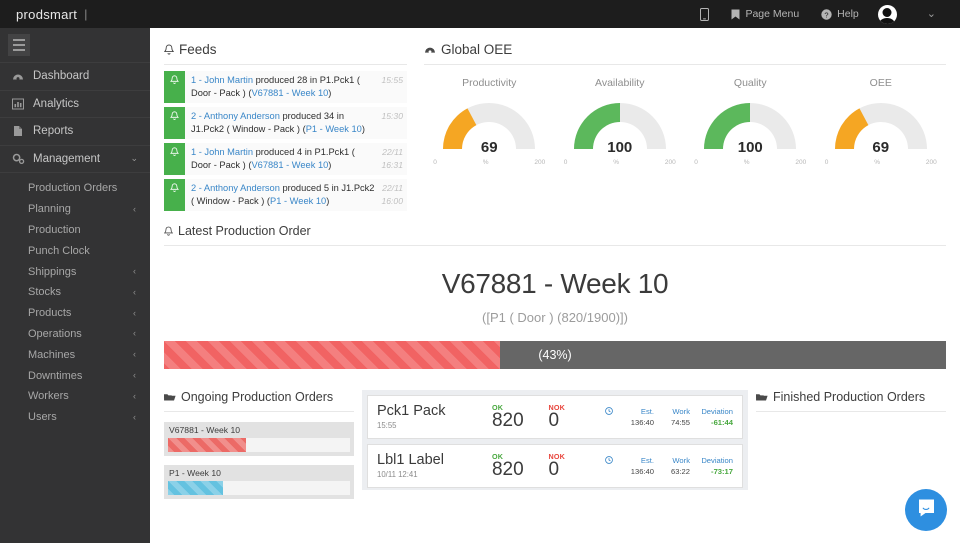 The image size is (960, 543). What do you see at coordinates (75, 250) in the screenshot?
I see `sidebar-item-punch-clock: Punch Clock` at bounding box center [75, 250].